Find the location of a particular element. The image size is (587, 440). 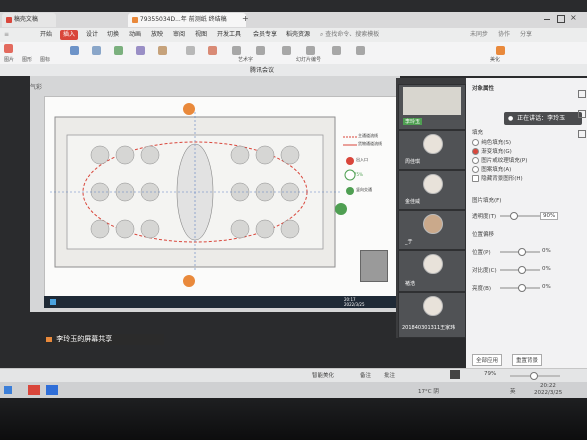

reset-background-button: 重置背景 is located at coordinates (527, 360).